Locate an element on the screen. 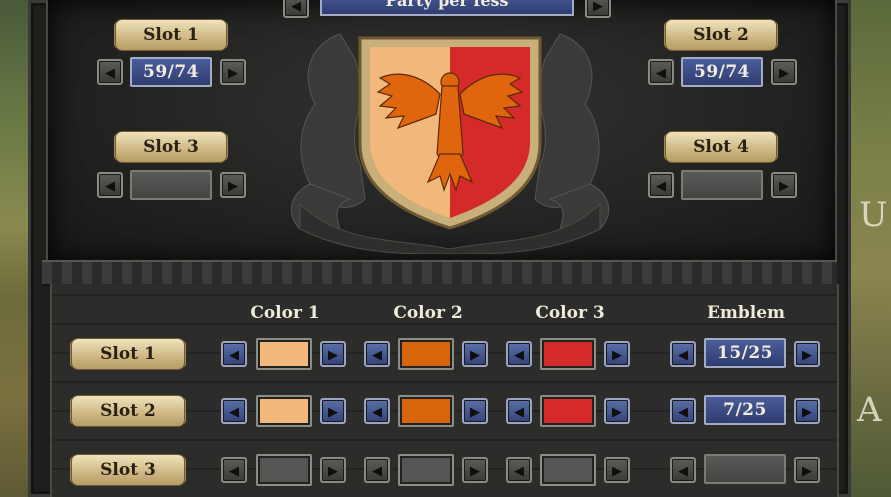 The height and width of the screenshot is (497, 891). row3-color1-next-button: ▶ is located at coordinates (333, 470).